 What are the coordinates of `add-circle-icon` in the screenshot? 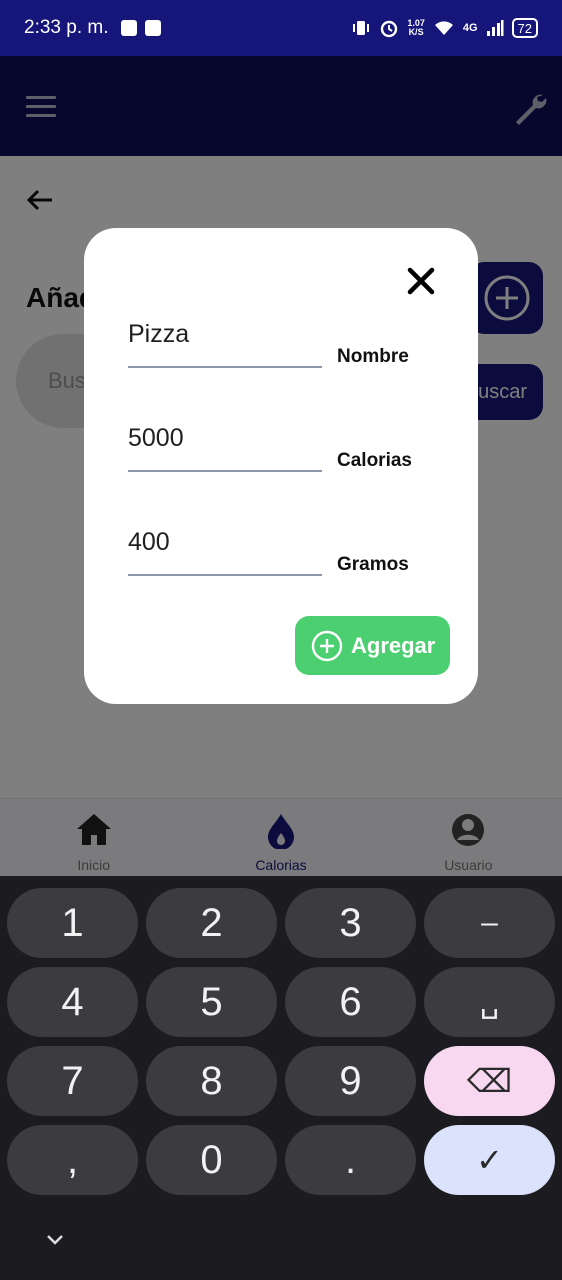 It's located at (327, 645).